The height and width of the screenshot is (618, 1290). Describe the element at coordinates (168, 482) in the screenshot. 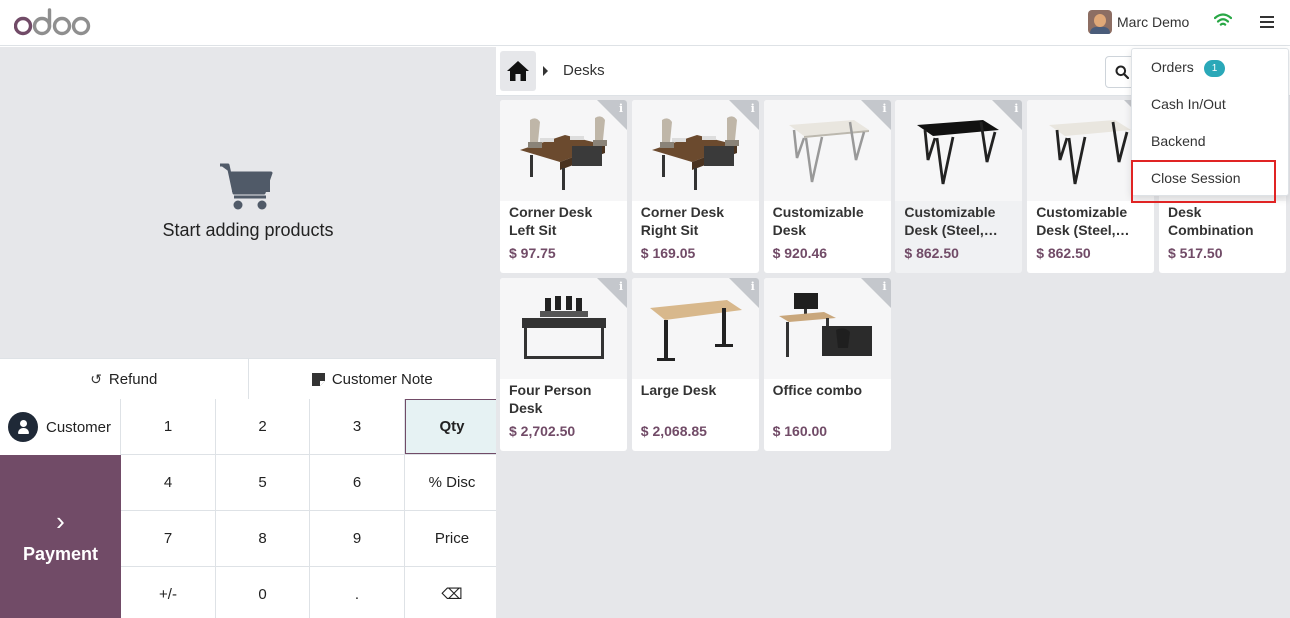

I see `numpad-key: 4` at that location.